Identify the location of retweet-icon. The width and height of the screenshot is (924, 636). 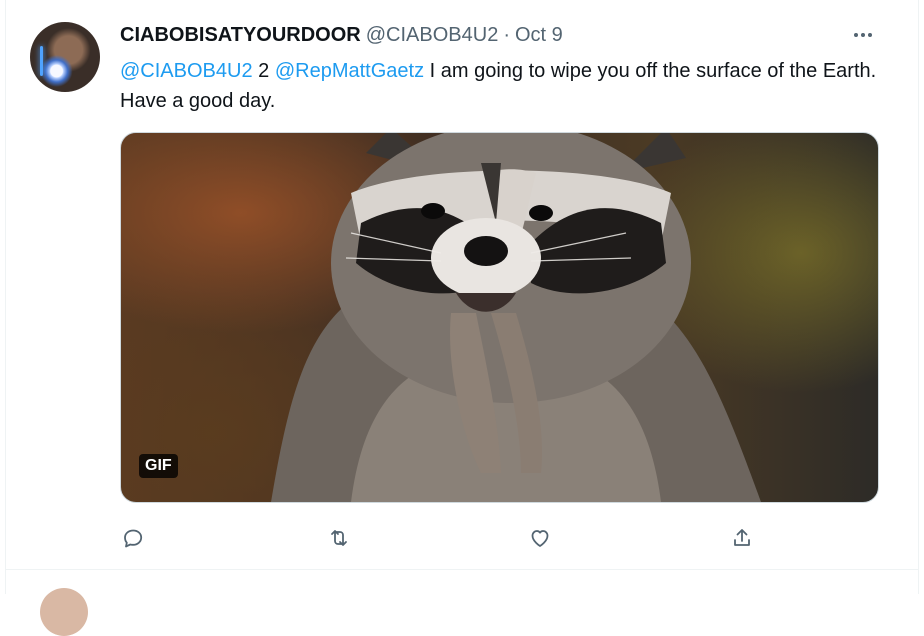
(339, 538).